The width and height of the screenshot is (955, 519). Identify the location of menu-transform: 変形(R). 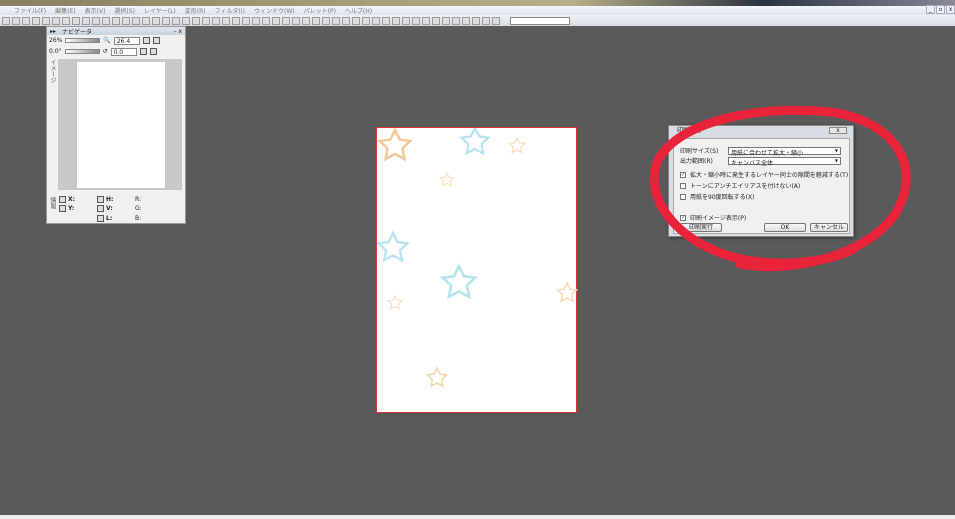
(195, 10).